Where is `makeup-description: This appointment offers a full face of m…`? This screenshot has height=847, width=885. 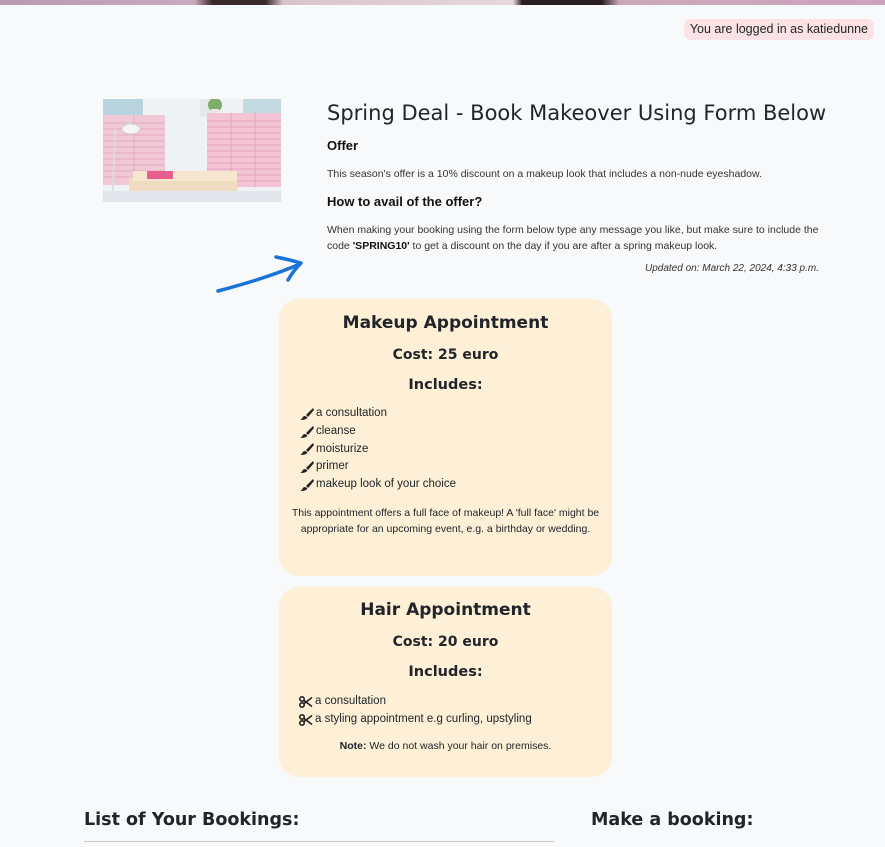 makeup-description: This appointment offers a full face of m… is located at coordinates (445, 521).